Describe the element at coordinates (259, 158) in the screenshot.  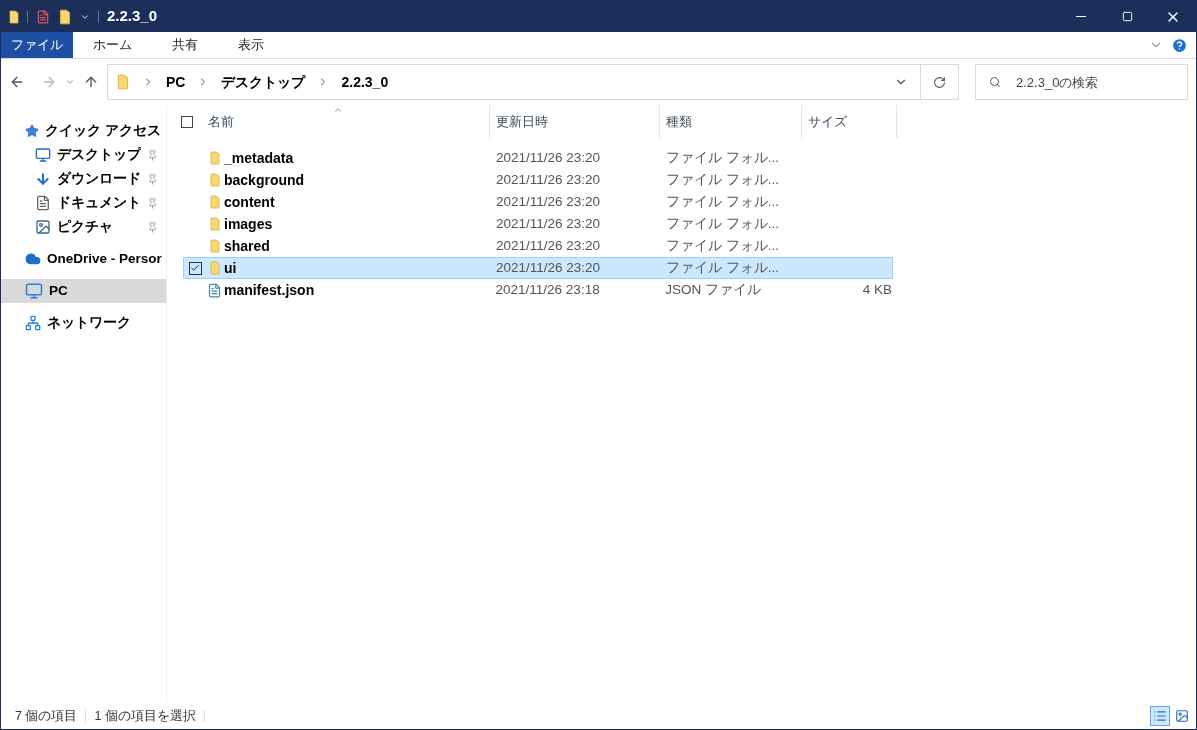
I see `file-name: _metadata` at that location.